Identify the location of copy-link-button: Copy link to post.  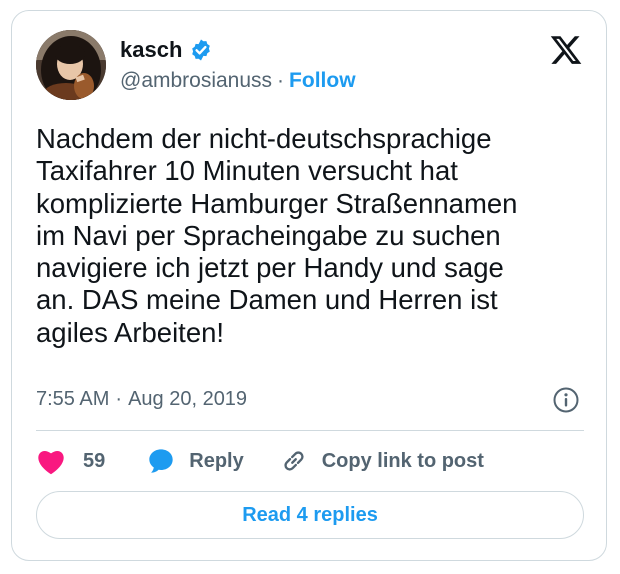
(382, 461).